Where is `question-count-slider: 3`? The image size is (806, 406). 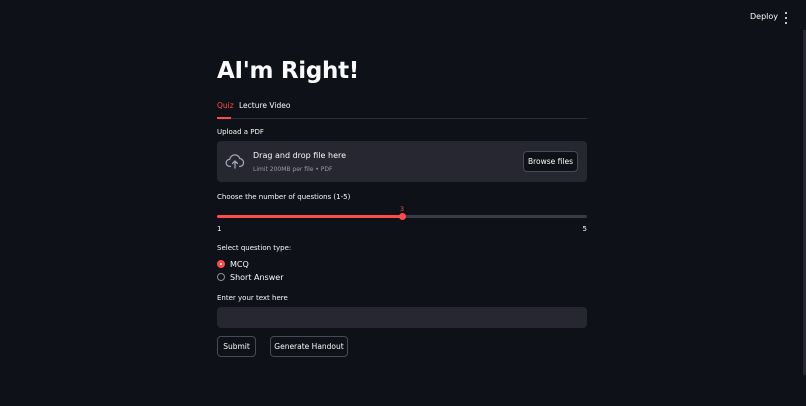
question-count-slider: 3 is located at coordinates (402, 216).